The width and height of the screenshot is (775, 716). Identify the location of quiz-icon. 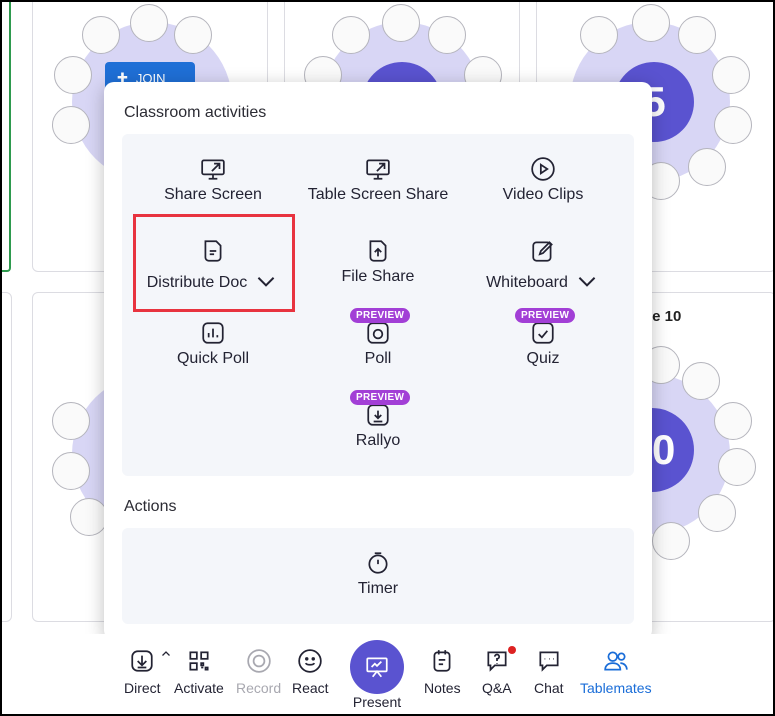
(543, 333).